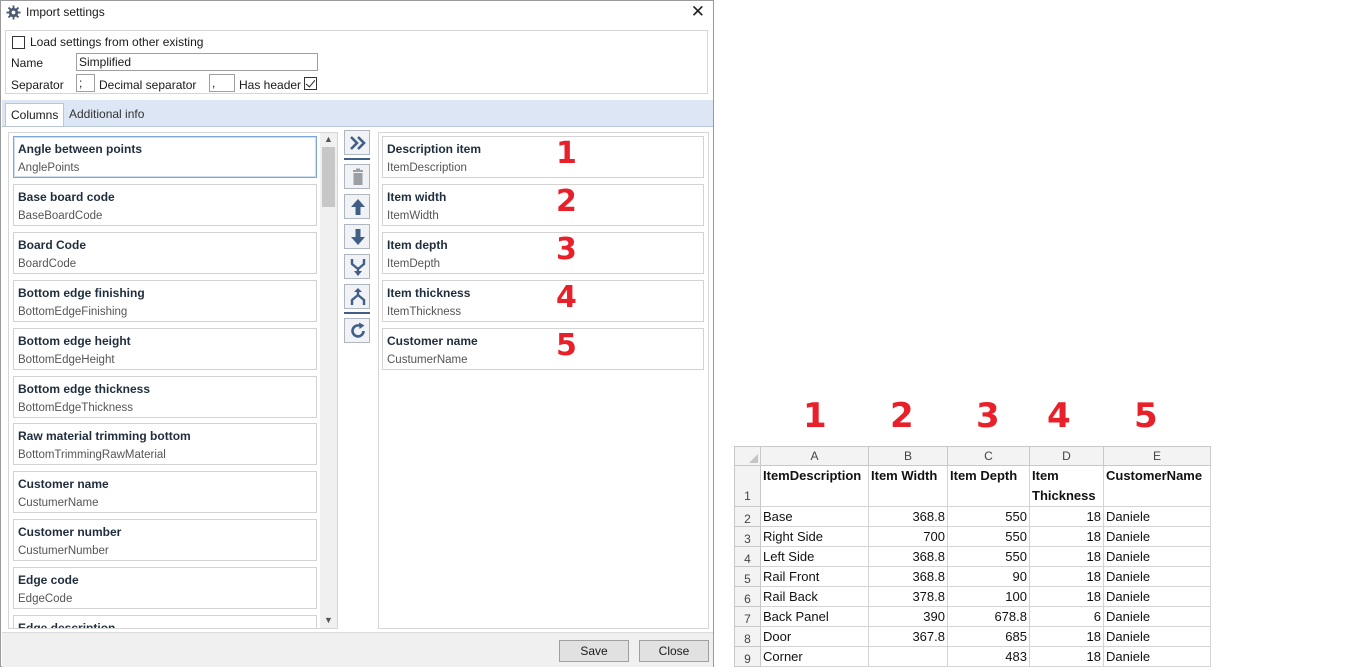 This screenshot has width=1367, height=670. Describe the element at coordinates (1157, 486) in the screenshot. I see `table-cell: CustomerName` at that location.